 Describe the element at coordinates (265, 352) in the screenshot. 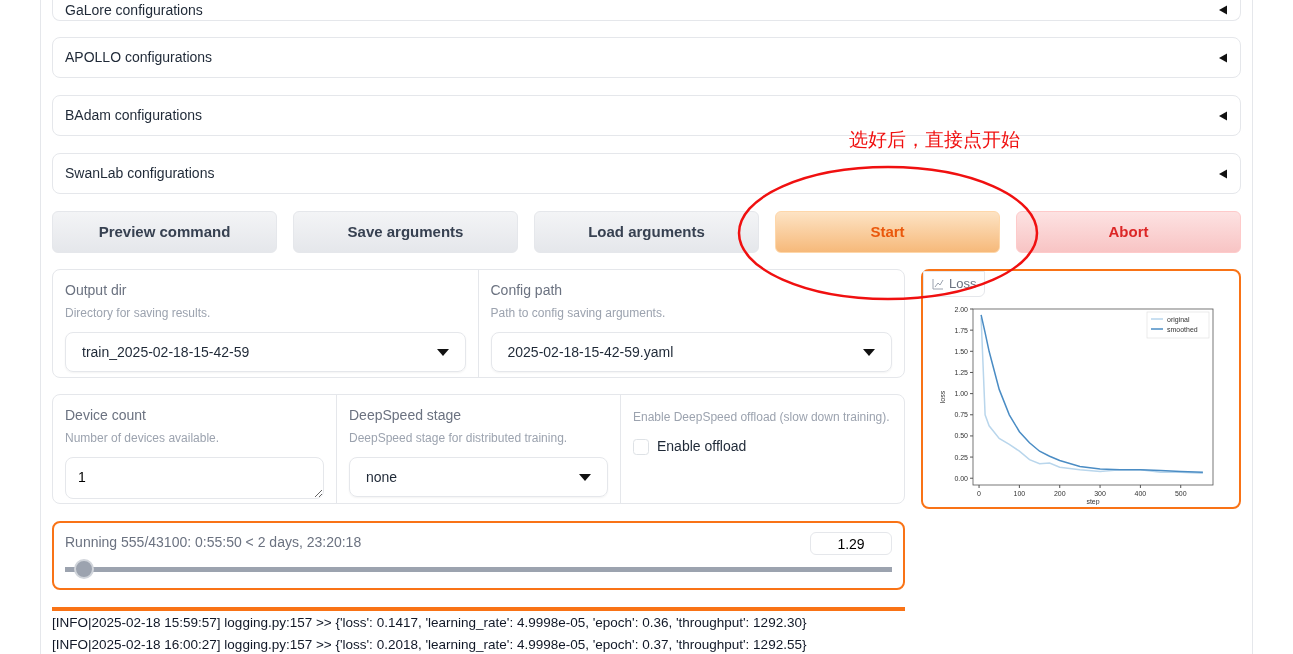

I see `dropdown: train_2025-02-18-15-42-59` at that location.